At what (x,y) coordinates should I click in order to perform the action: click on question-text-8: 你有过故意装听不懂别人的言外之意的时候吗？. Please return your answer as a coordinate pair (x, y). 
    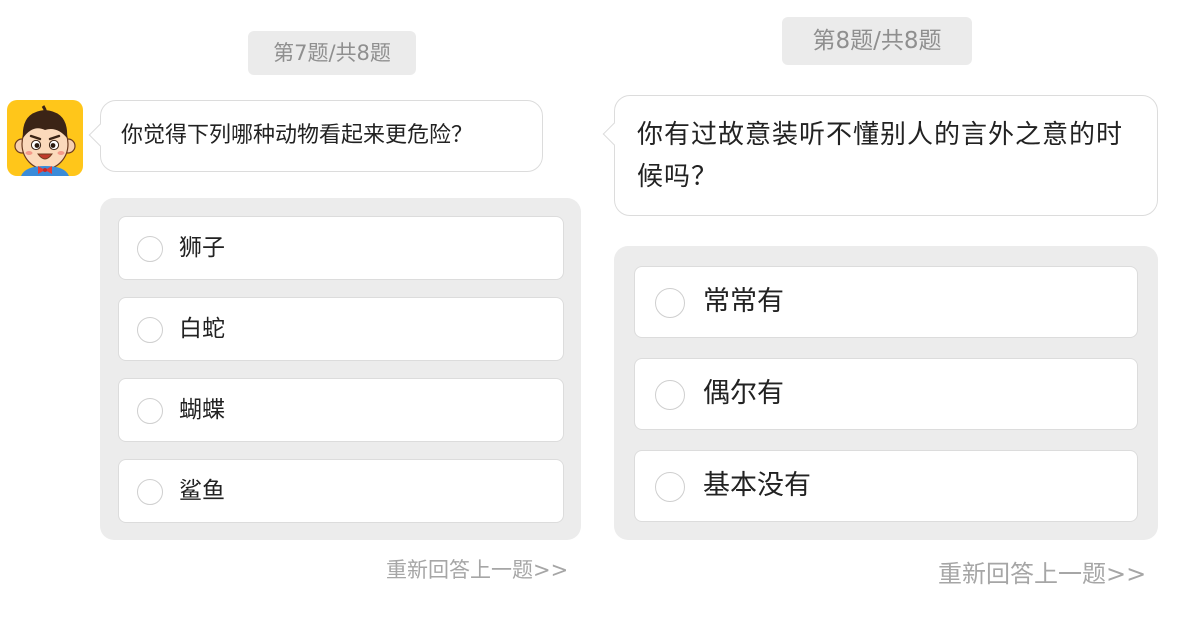
    Looking at the image, I should click on (880, 156).